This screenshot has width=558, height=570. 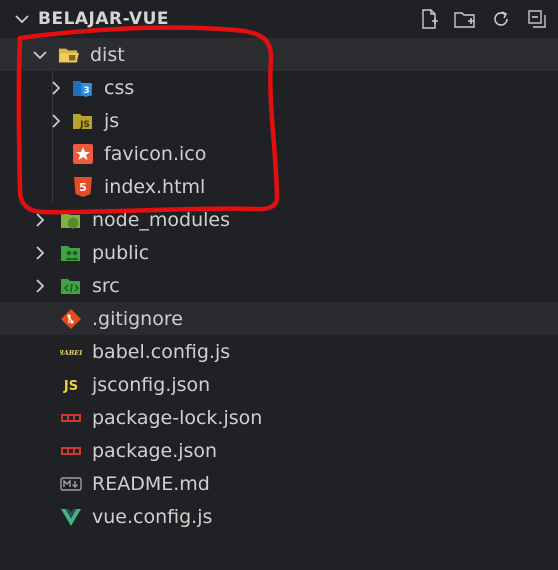 I want to click on tree-item-jsconfig: JS jsconfig.json, so click(x=279, y=384).